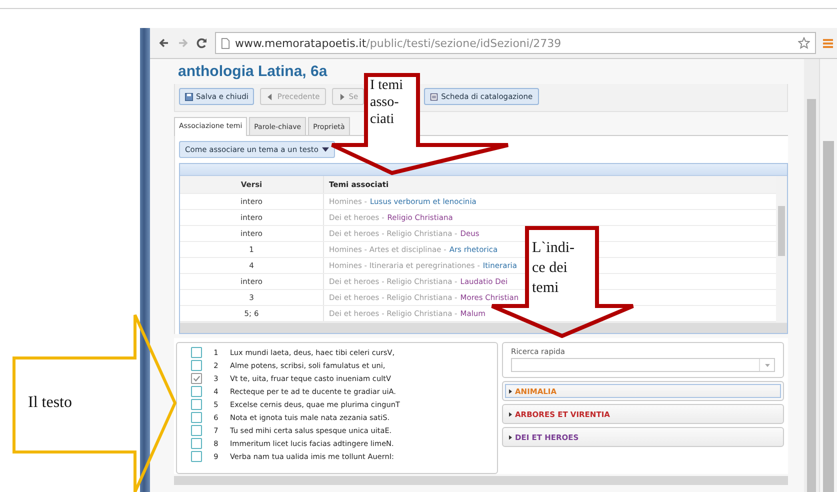 The width and height of the screenshot is (837, 492). Describe the element at coordinates (554, 268) in the screenshot. I see `callout-text: L`indi-ce dei temi` at that location.